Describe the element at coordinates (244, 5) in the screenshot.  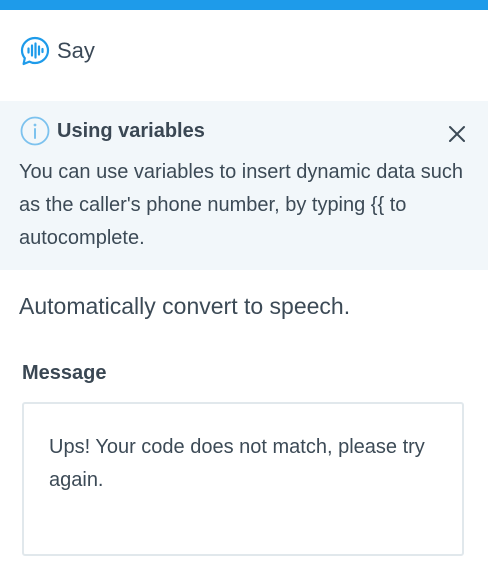
I see `top-accent-bar` at that location.